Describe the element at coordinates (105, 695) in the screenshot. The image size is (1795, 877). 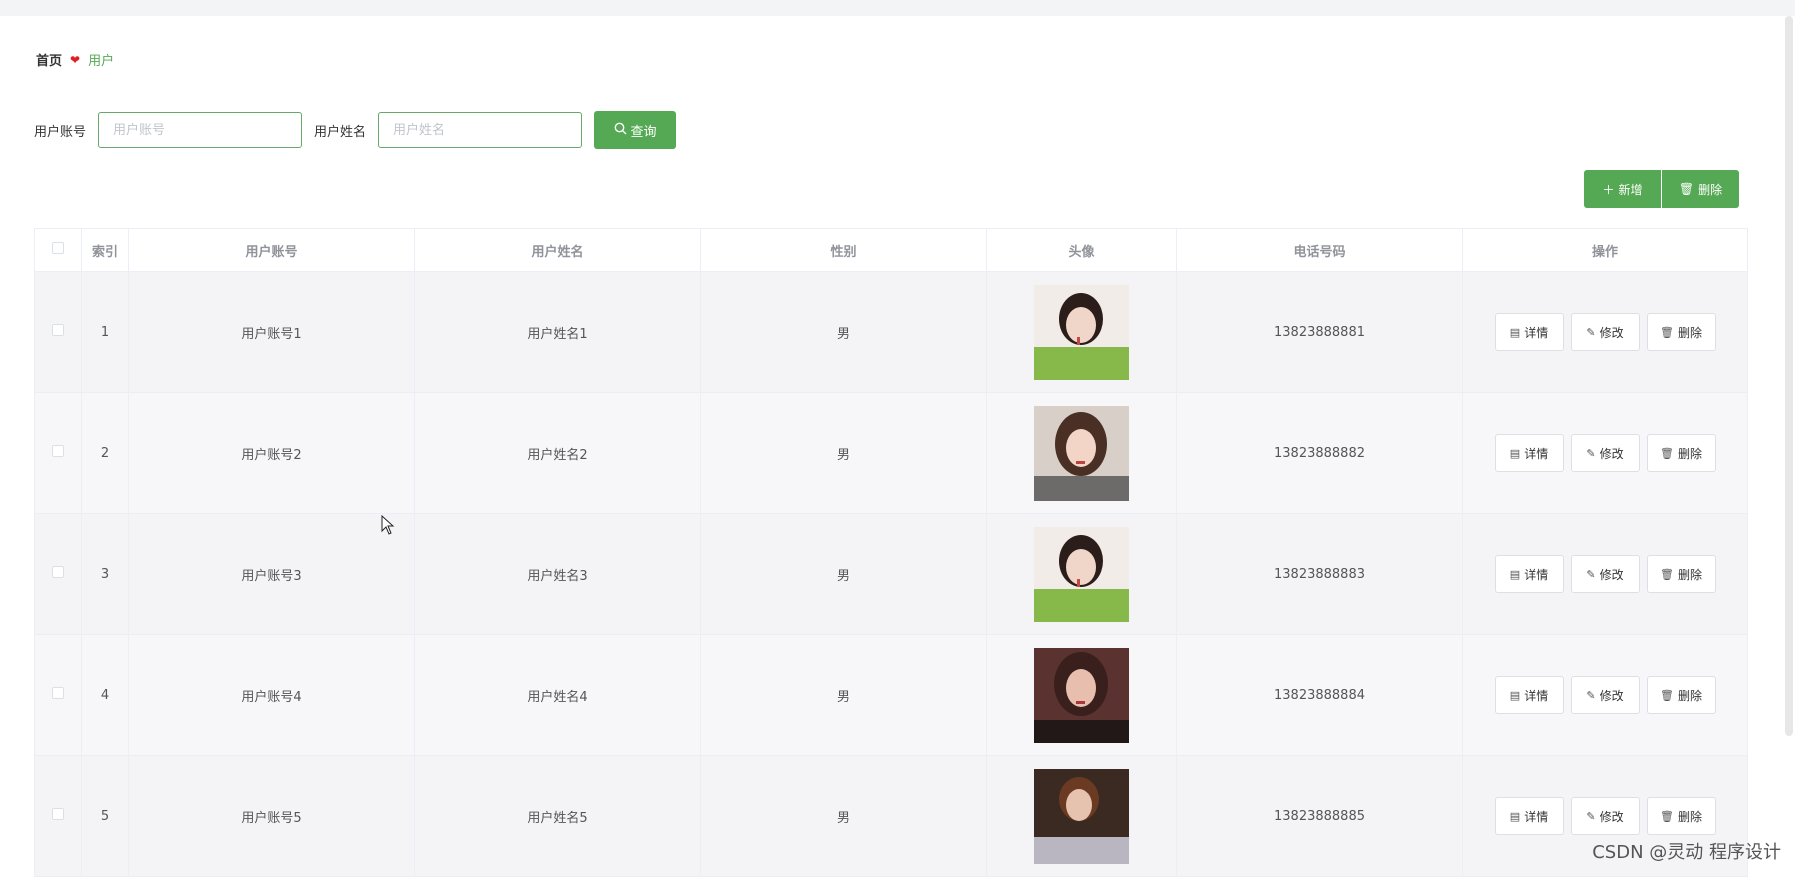
I see `row-index: 4` at that location.